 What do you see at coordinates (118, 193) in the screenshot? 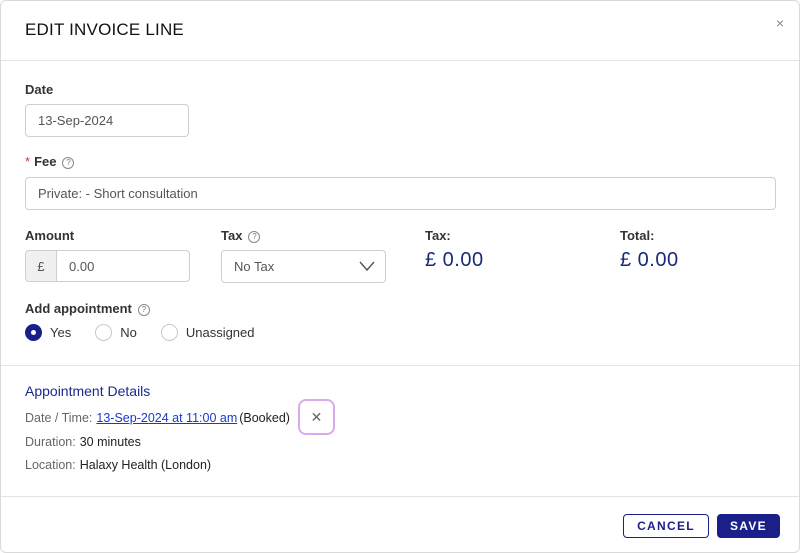
I see `fee-value: Private: - Short consultation` at bounding box center [118, 193].